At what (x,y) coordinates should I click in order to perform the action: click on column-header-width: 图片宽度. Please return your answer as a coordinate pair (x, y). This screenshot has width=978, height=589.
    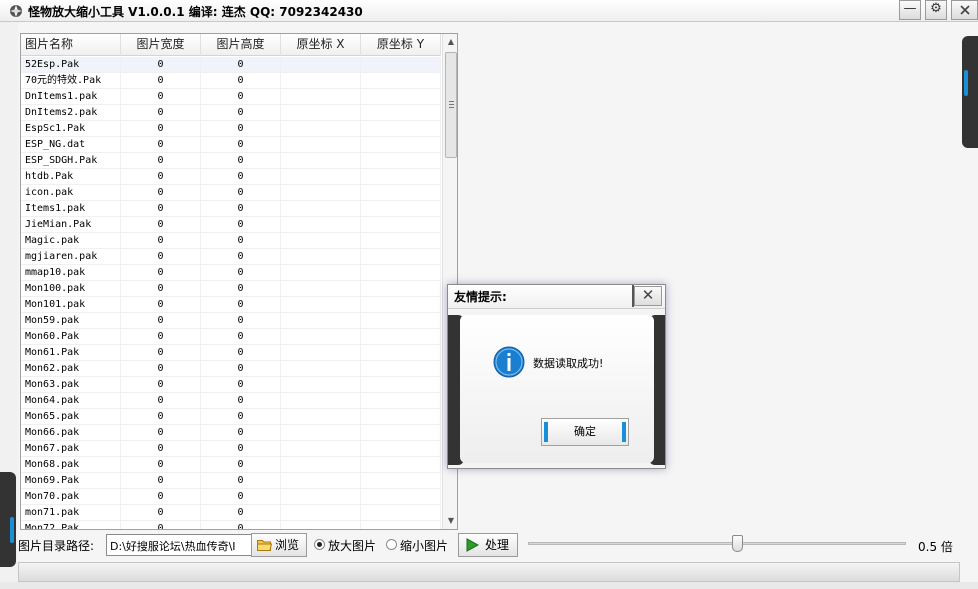
    Looking at the image, I should click on (161, 45).